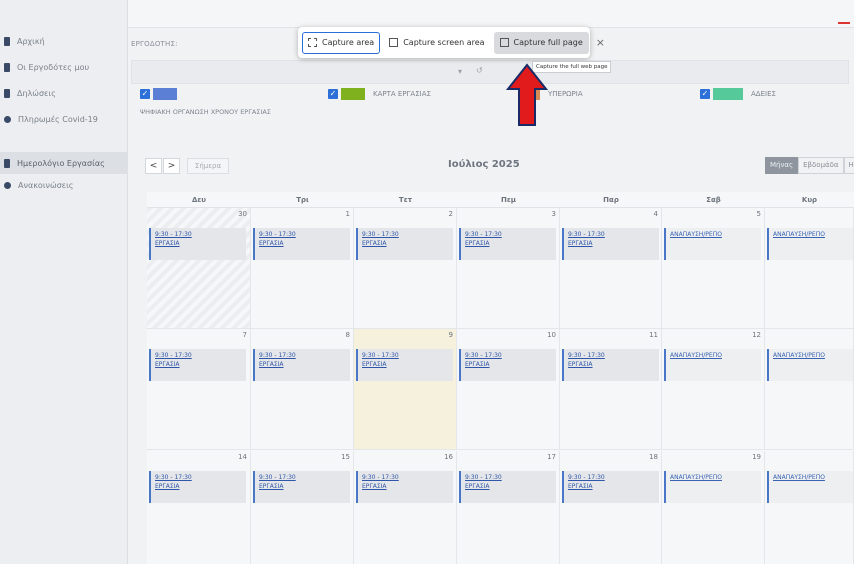 This screenshot has height=564, width=854. What do you see at coordinates (490, 72) in the screenshot?
I see `employer-select` at bounding box center [490, 72].